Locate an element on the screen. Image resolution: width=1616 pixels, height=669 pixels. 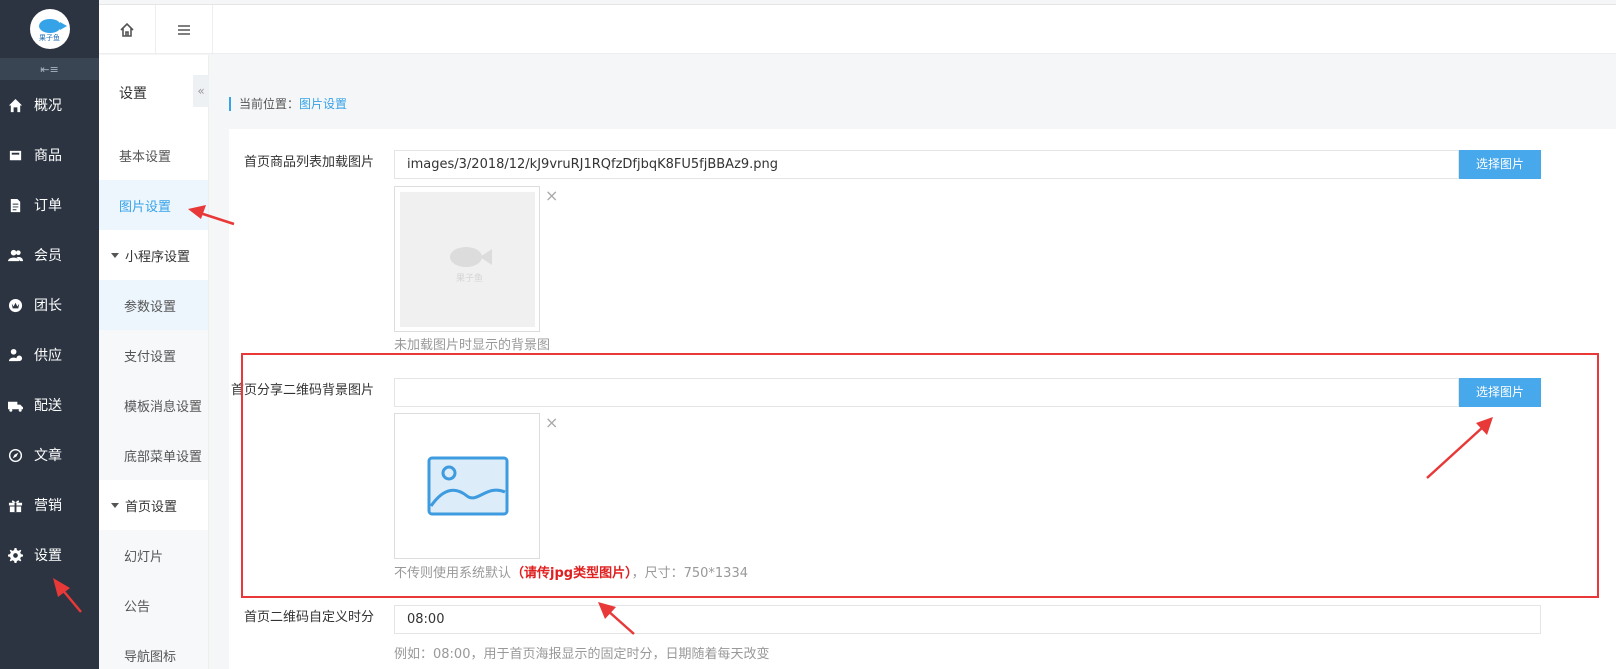
arrow-to-help-text-icon is located at coordinates (616, 618).